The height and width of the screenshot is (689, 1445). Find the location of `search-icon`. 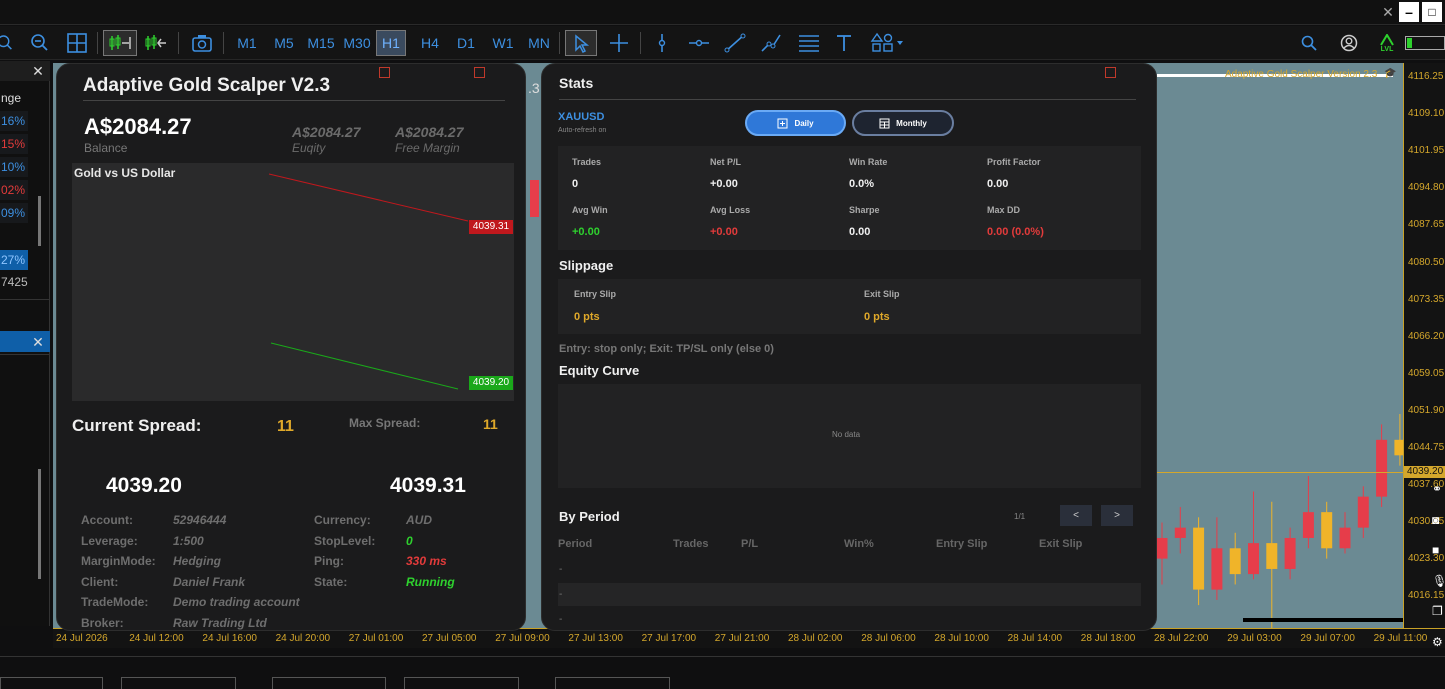

search-icon is located at coordinates (1309, 43).